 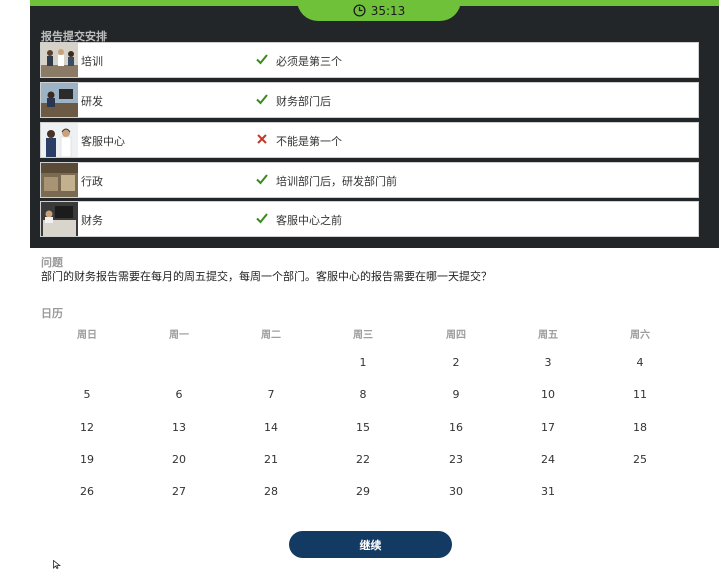 What do you see at coordinates (363, 362) in the screenshot?
I see `calendar-day: 1` at bounding box center [363, 362].